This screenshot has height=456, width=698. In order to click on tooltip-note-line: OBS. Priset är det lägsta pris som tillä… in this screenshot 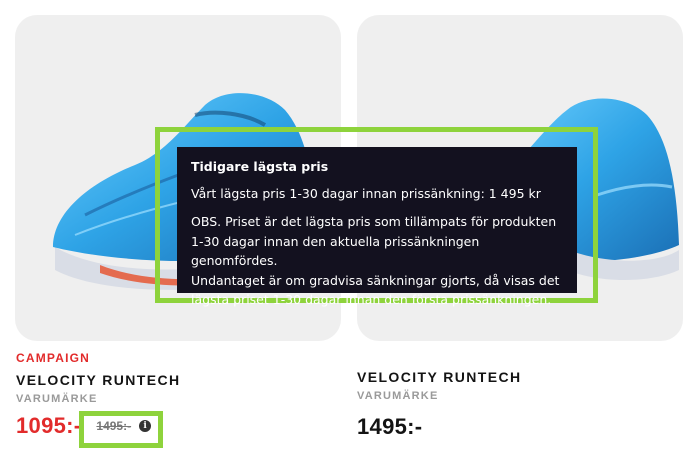, I will do `click(374, 221)`.